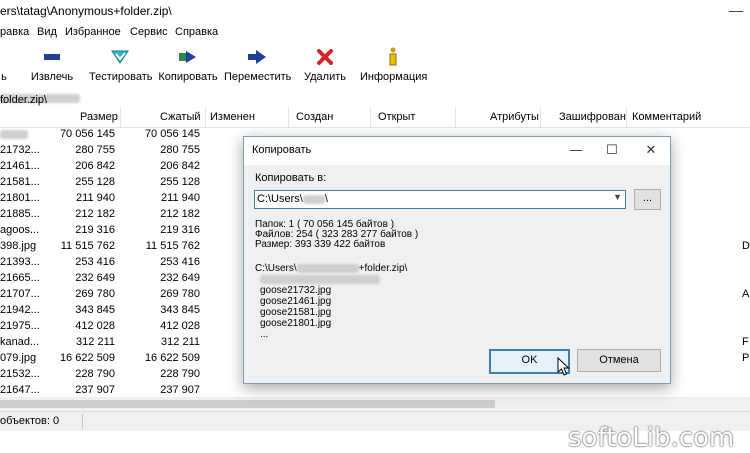 The width and height of the screenshot is (750, 453). What do you see at coordinates (232, 117) in the screenshot?
I see `col-modified: Изменен` at bounding box center [232, 117].